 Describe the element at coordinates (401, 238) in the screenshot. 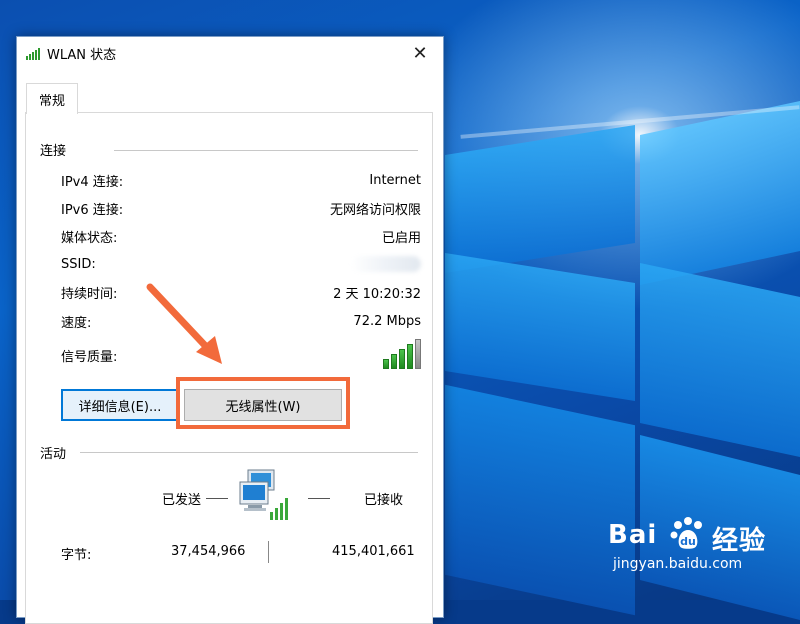

I see `media-state-value: 已启用` at that location.